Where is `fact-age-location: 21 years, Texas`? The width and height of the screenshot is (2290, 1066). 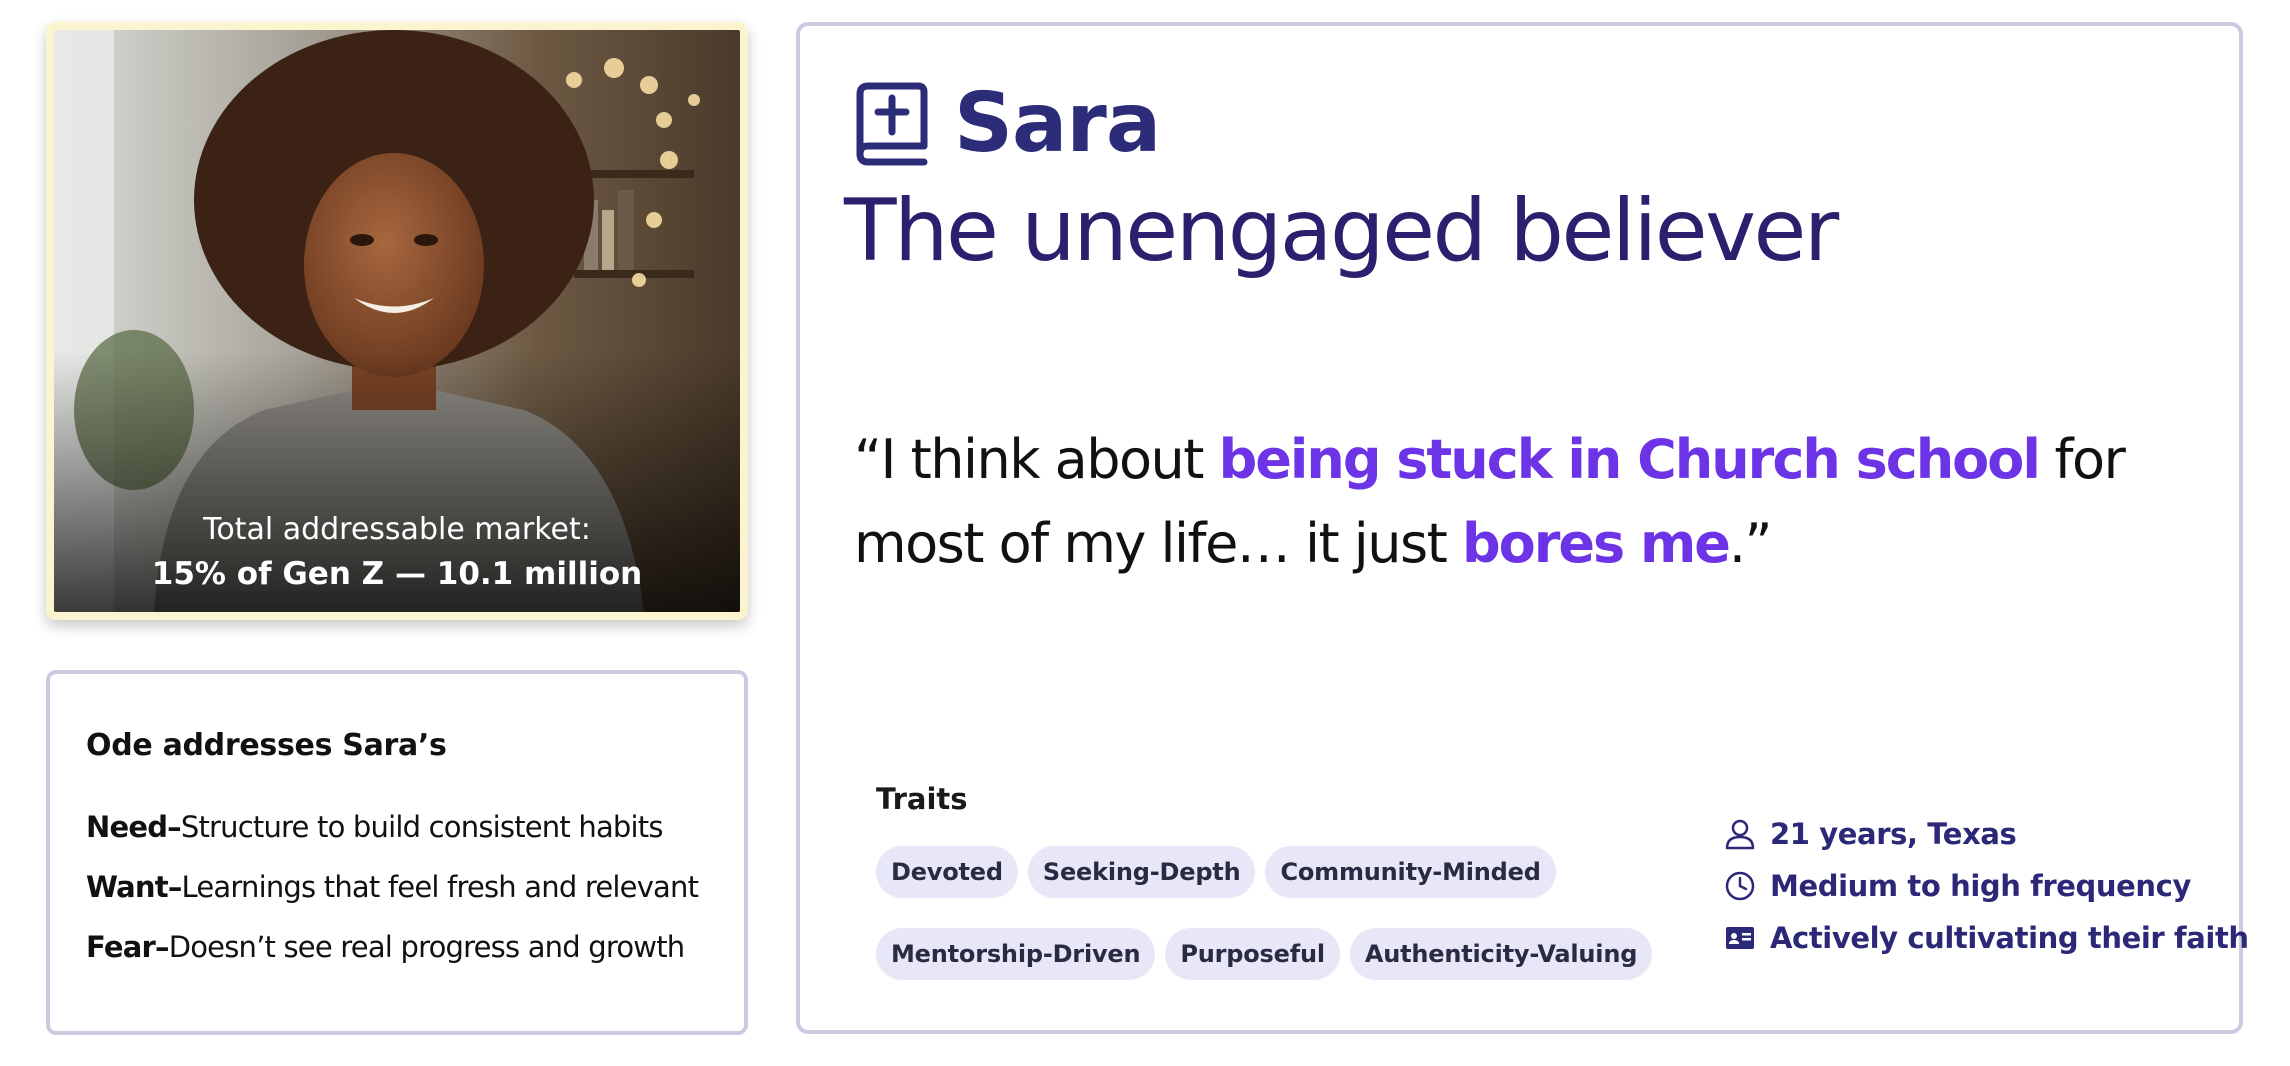
fact-age-location: 21 years, Texas is located at coordinates (1986, 834).